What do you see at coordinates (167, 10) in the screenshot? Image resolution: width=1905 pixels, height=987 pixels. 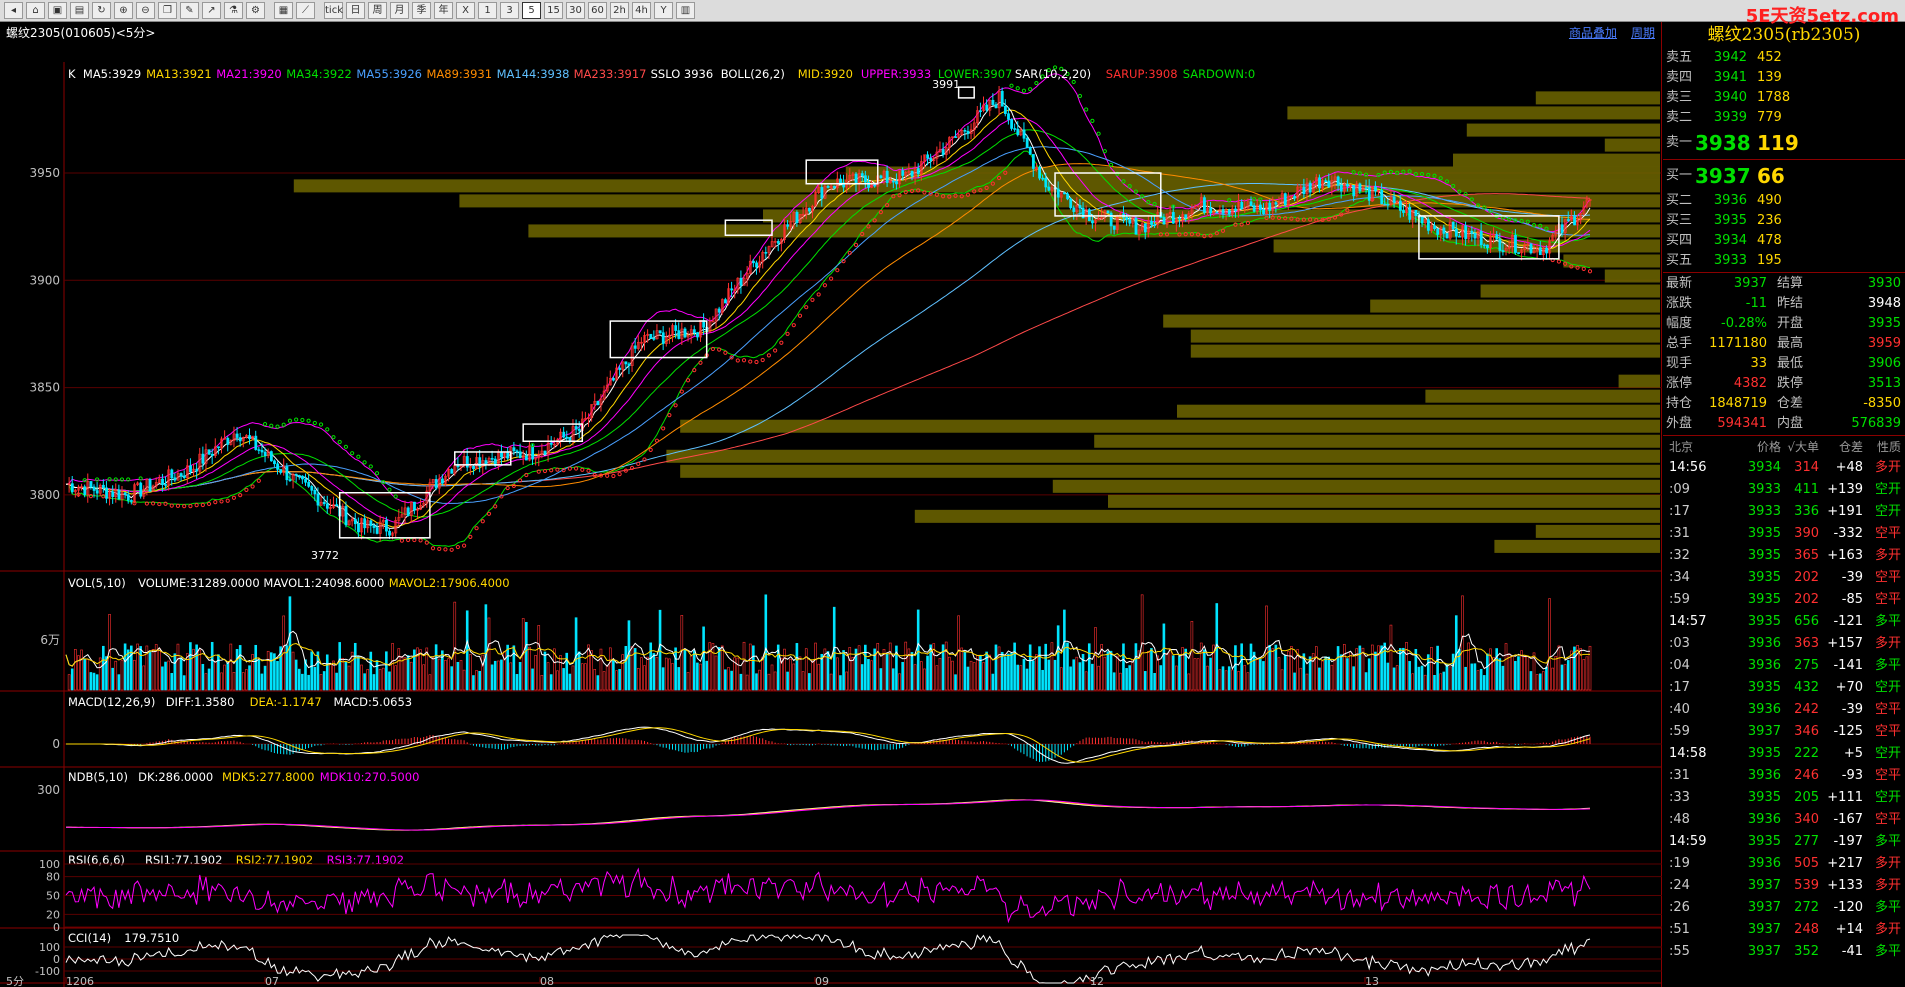 I see `window-icon: ❐` at bounding box center [167, 10].